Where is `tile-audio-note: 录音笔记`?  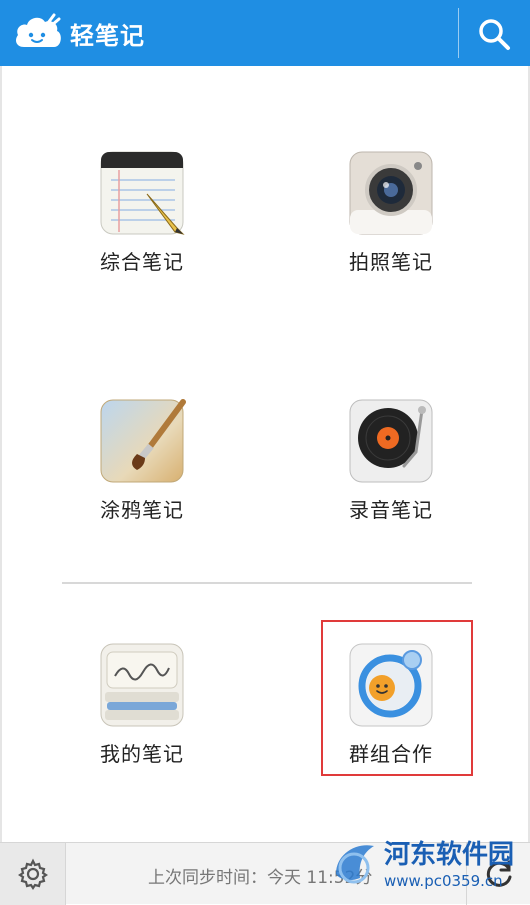 tile-audio-note: 录音笔记 is located at coordinates (391, 471).